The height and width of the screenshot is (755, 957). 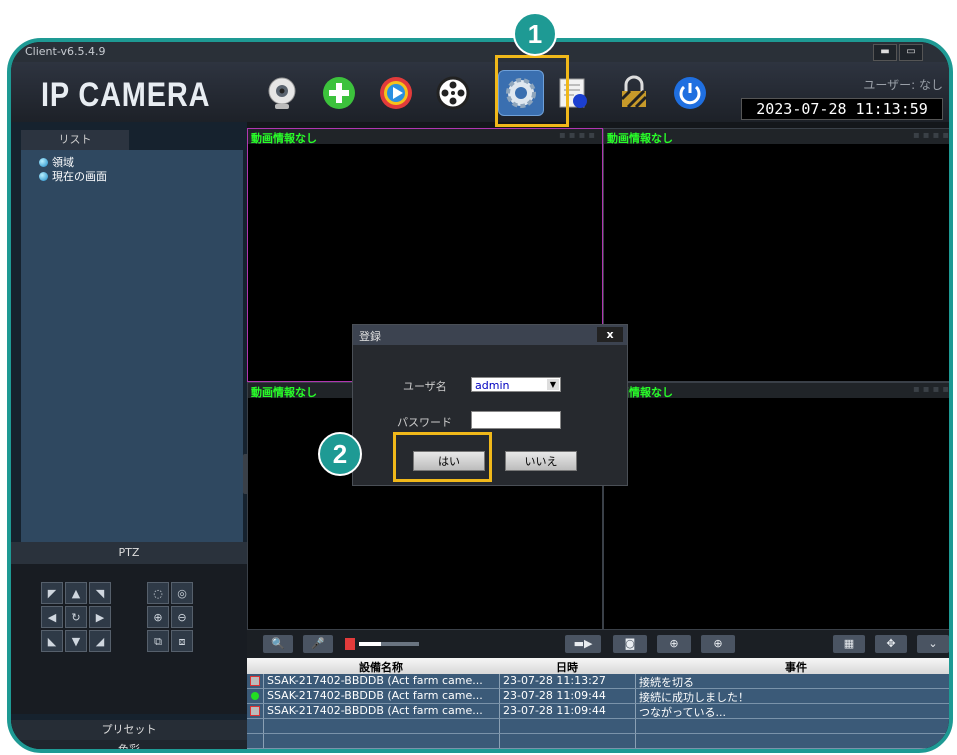 I want to click on playback-button, so click(x=396, y=93).